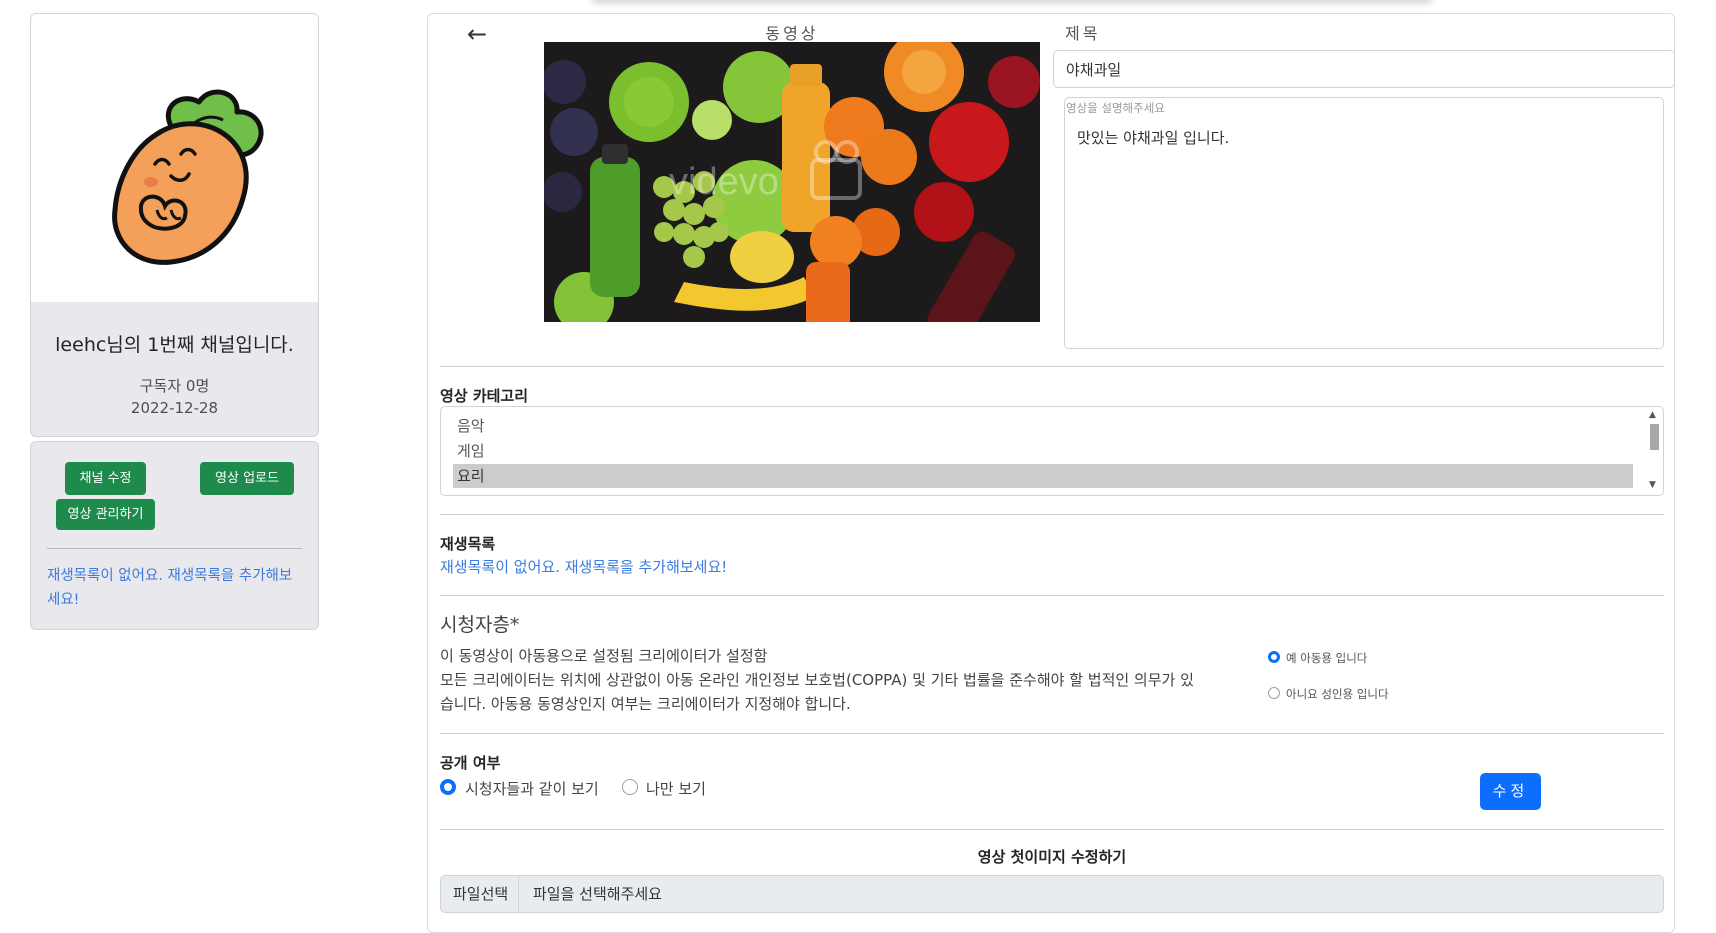  I want to click on subscriber-count: 구독자 0명, so click(174, 386).